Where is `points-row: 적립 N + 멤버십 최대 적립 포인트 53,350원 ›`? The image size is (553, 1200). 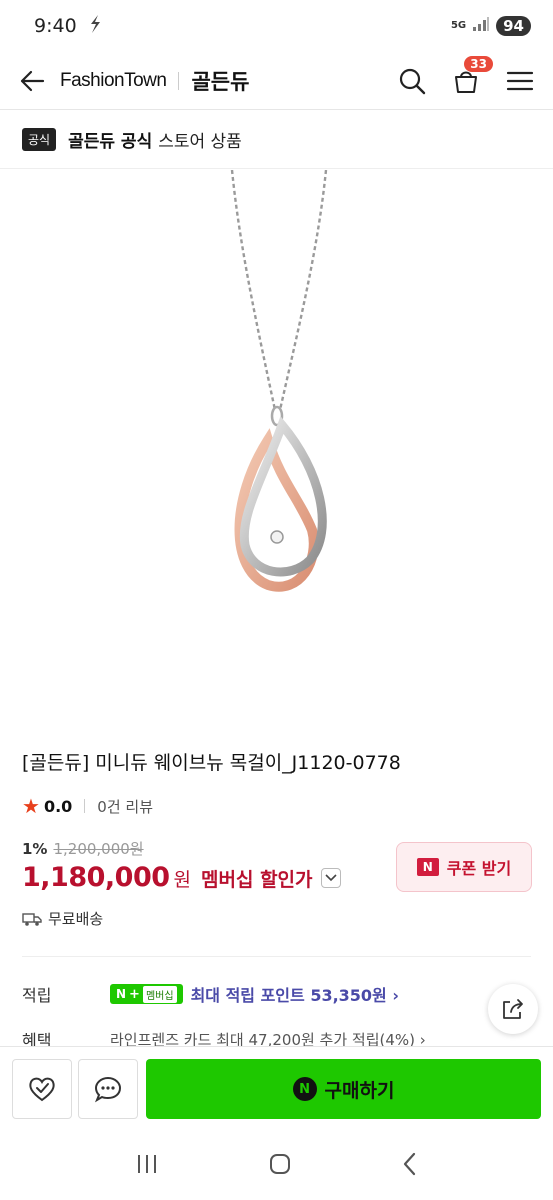
points-row: 적립 N + 멤버십 최대 적립 포인트 53,350원 › is located at coordinates (210, 994).